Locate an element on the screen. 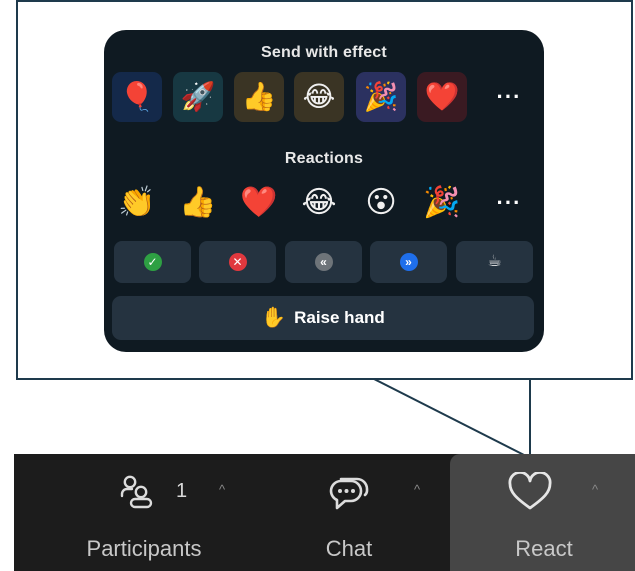  effect-rocket-button: 🚀 is located at coordinates (198, 97).